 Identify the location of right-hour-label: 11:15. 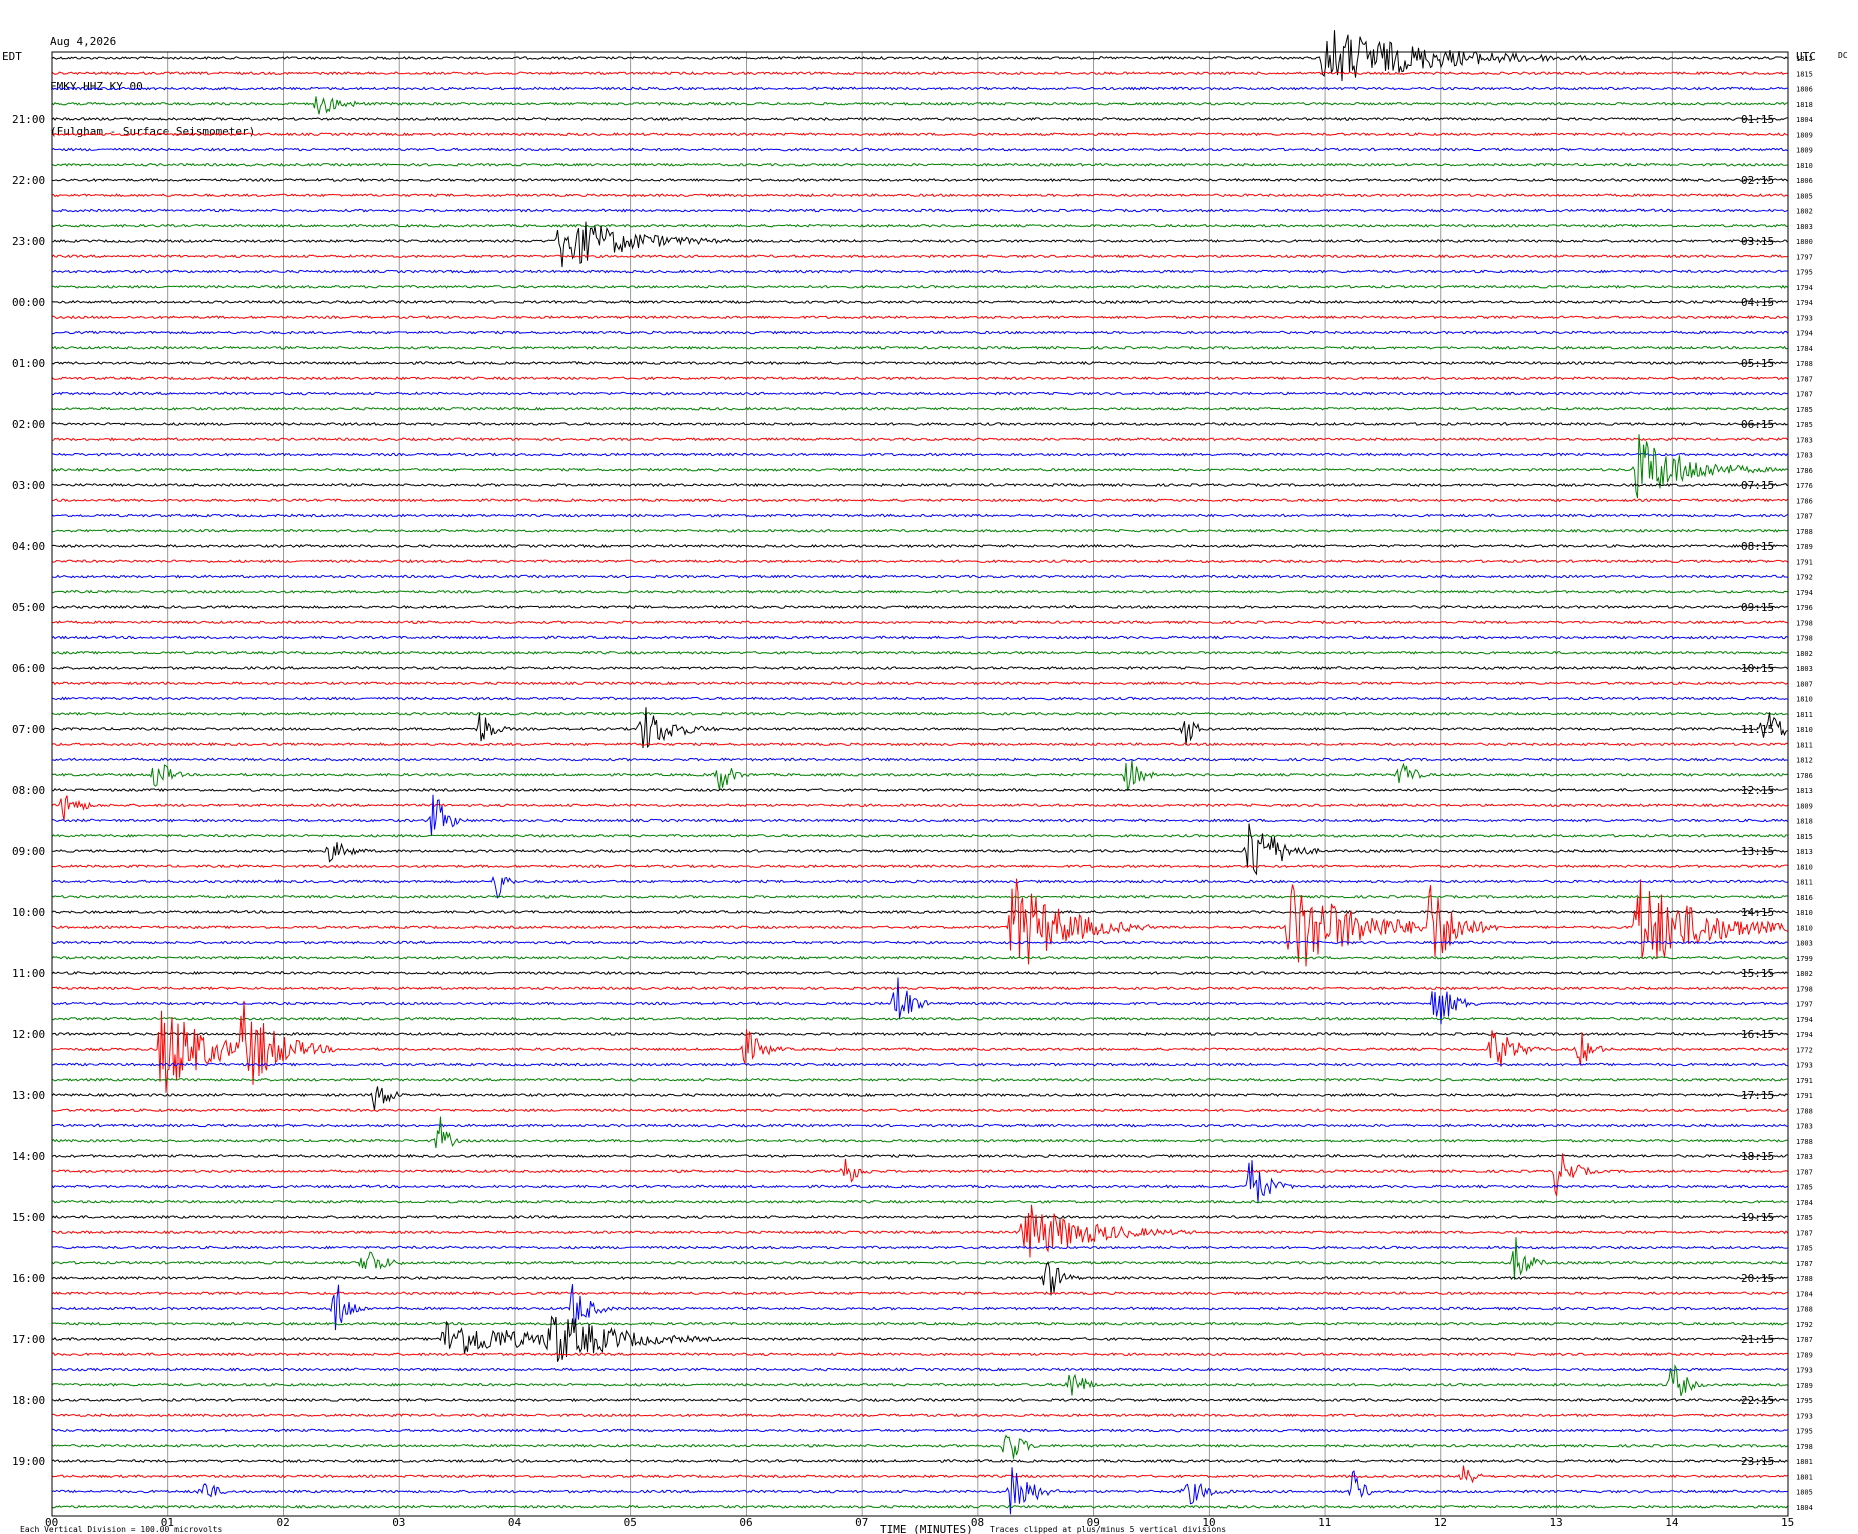
(1757, 729).